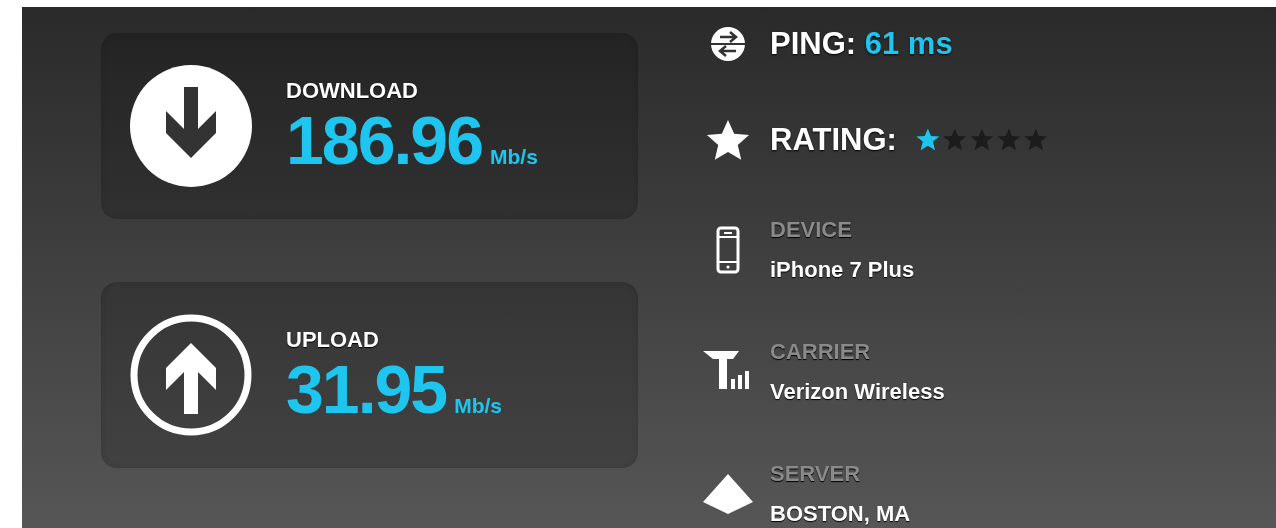  I want to click on pyramid-icon, so click(728, 494).